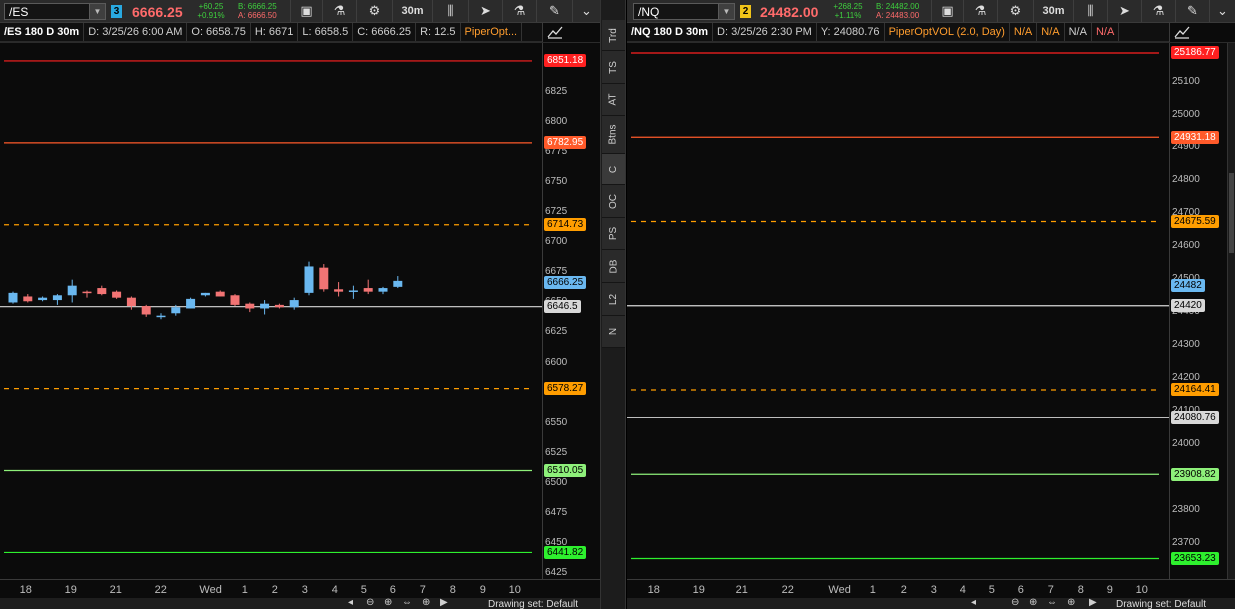 This screenshot has height=609, width=1235. What do you see at coordinates (1052, 602) in the screenshot?
I see `right-fit-icon: ⇔` at bounding box center [1052, 602].